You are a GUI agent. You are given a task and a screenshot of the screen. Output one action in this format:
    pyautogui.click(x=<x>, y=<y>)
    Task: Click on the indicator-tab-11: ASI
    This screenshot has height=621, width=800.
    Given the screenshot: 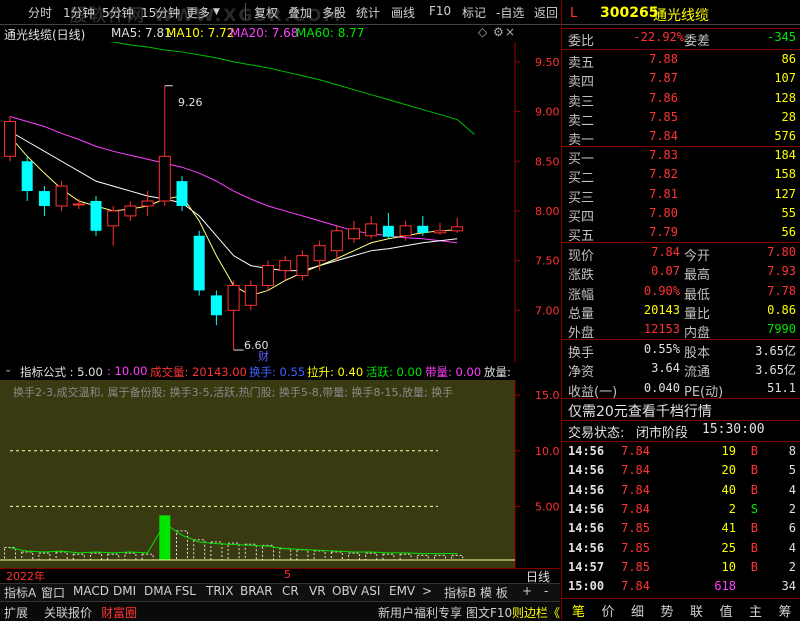 What is the action you would take?
    pyautogui.click(x=370, y=591)
    